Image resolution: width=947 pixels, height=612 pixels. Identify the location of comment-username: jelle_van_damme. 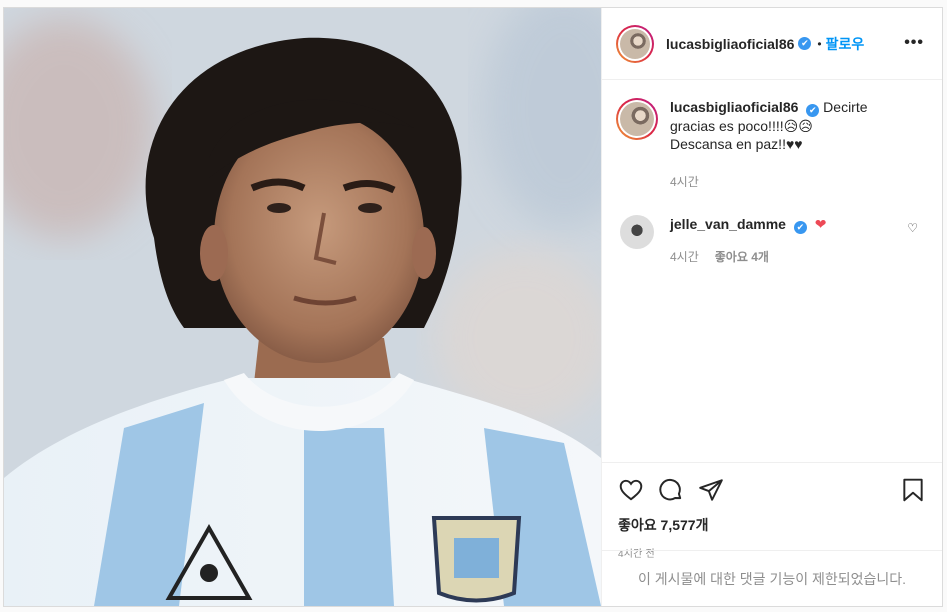
(728, 224).